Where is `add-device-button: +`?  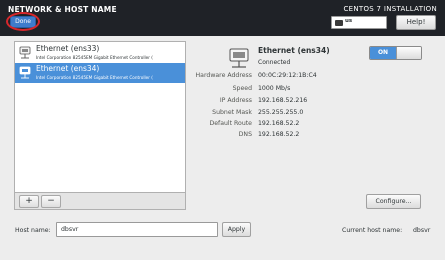
add-device-button: + is located at coordinates (29, 201).